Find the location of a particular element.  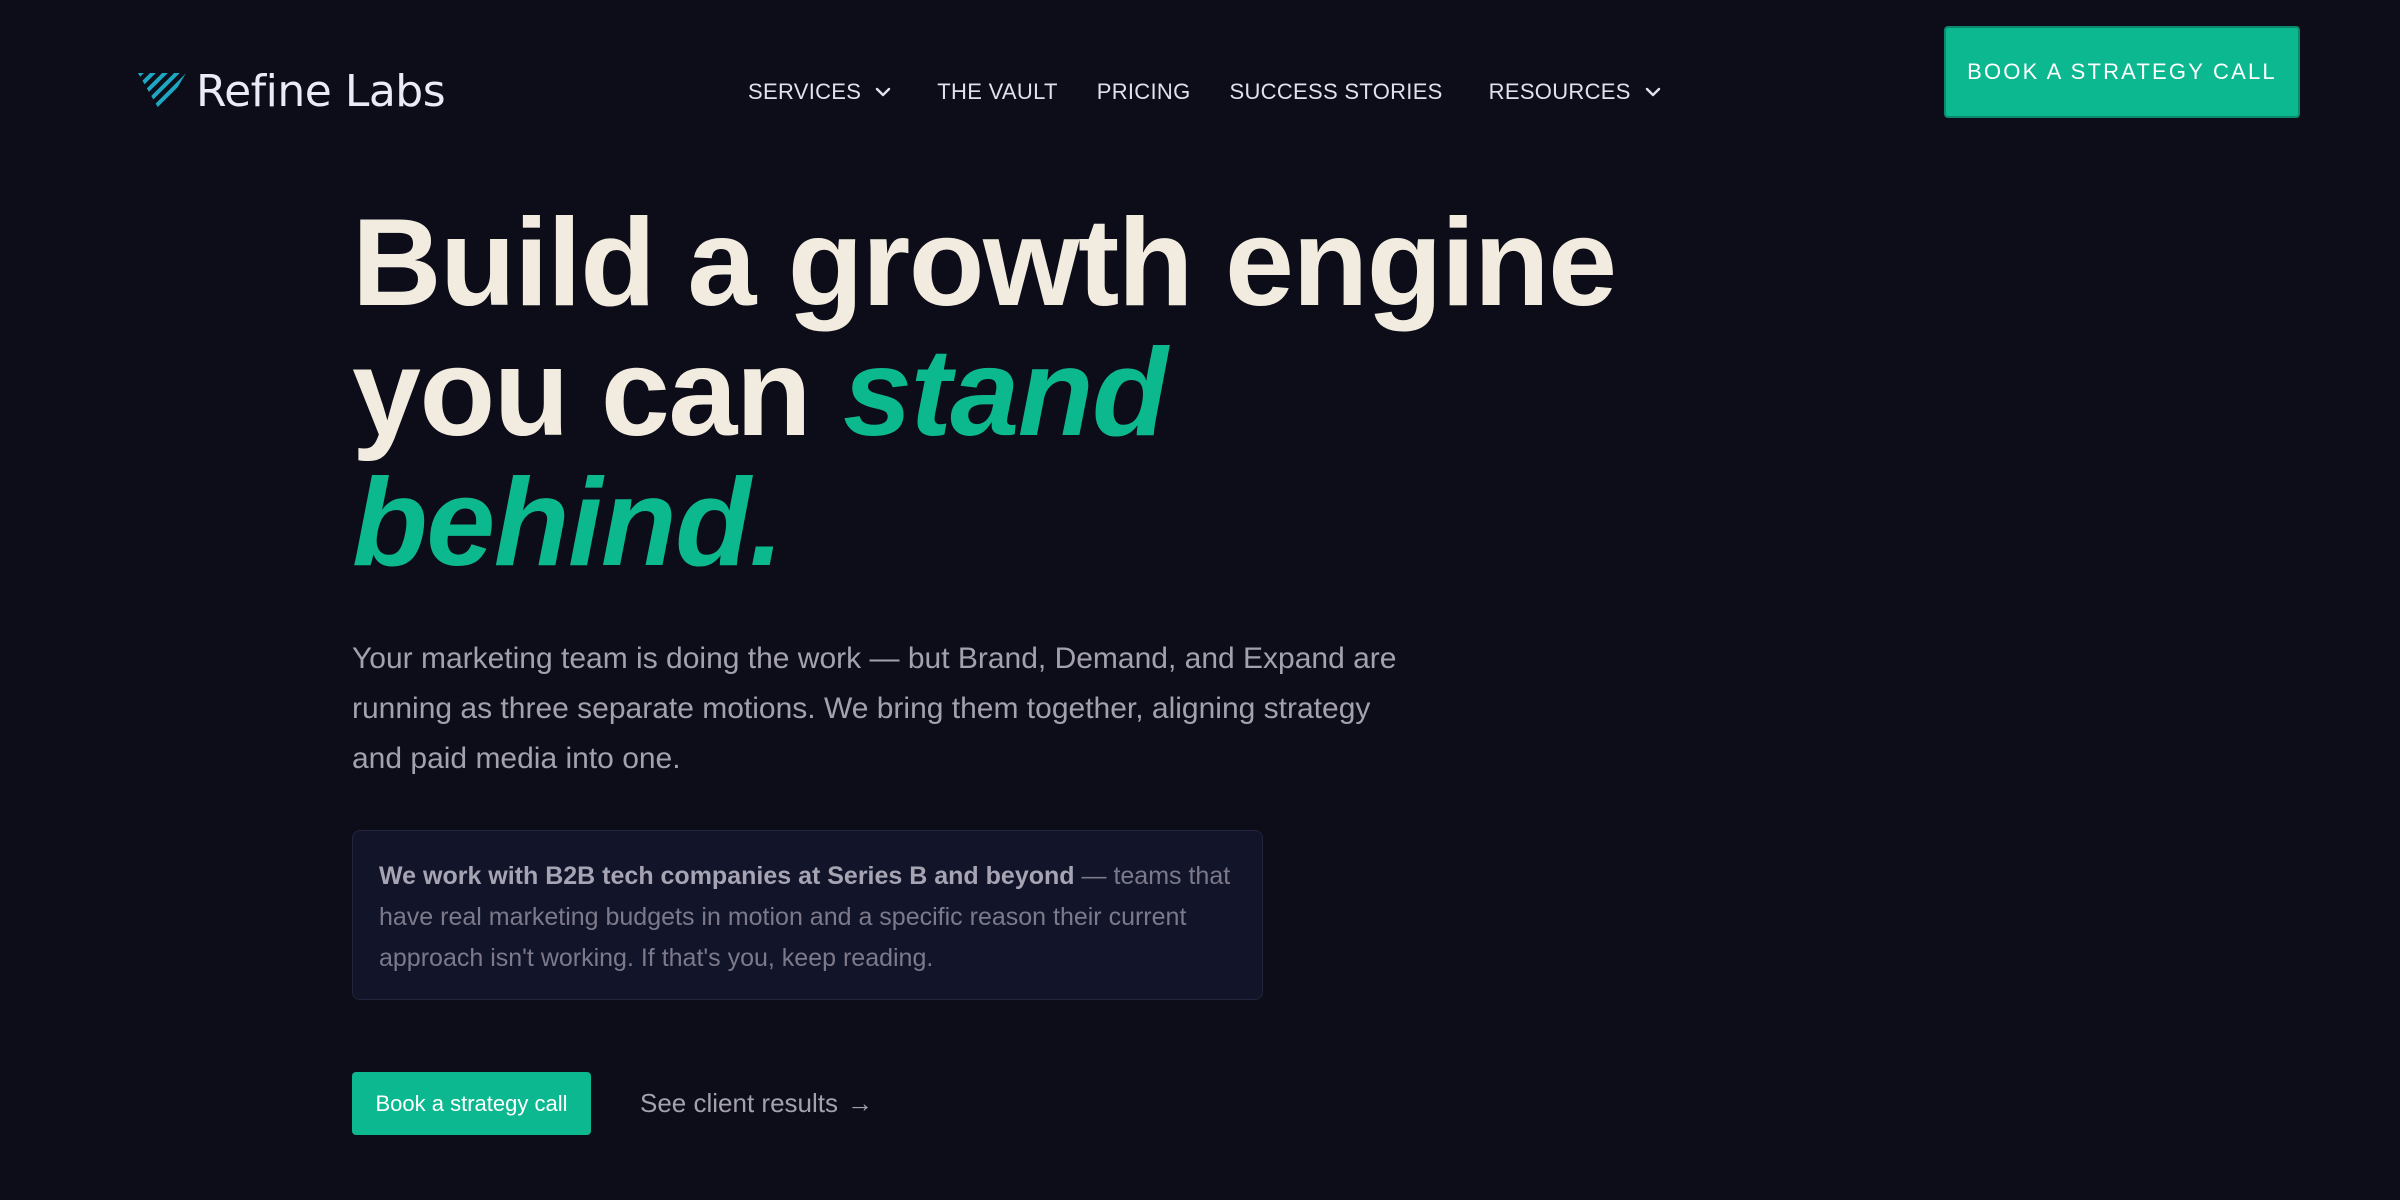

hero-headline-plain: you can is located at coordinates (582, 393).